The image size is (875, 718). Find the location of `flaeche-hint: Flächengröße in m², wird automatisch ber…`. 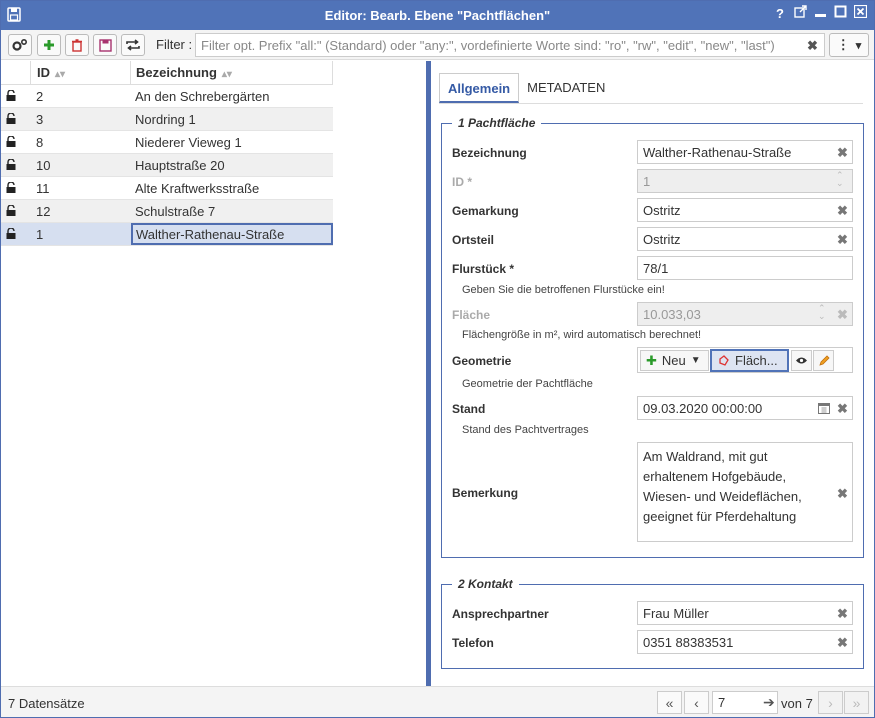

flaeche-hint: Flächengröße in m², wird automatisch ber… is located at coordinates (582, 335).